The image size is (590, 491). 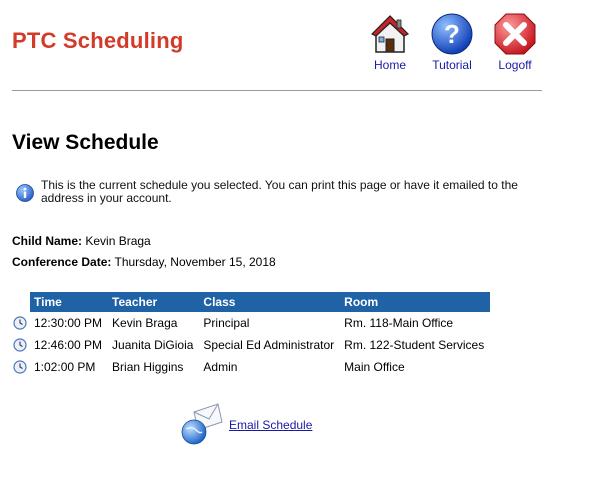 What do you see at coordinates (25, 193) in the screenshot?
I see `info-icon` at bounding box center [25, 193].